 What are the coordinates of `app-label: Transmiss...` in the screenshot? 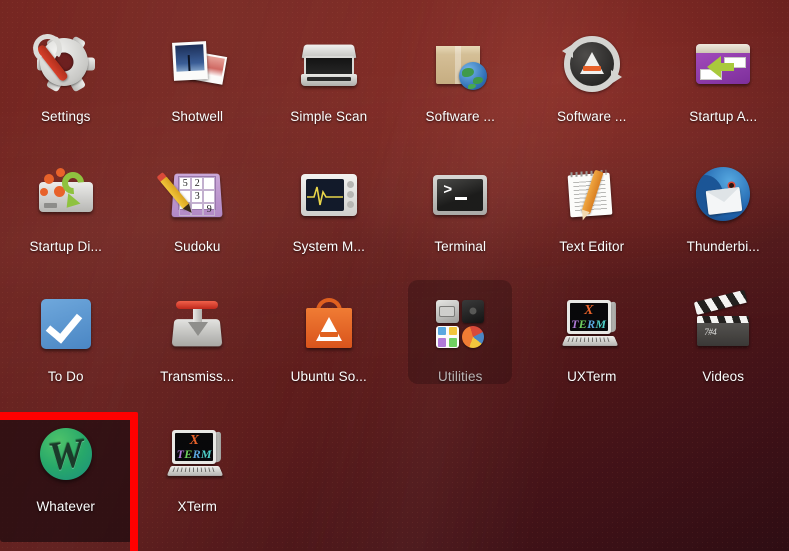 It's located at (197, 376).